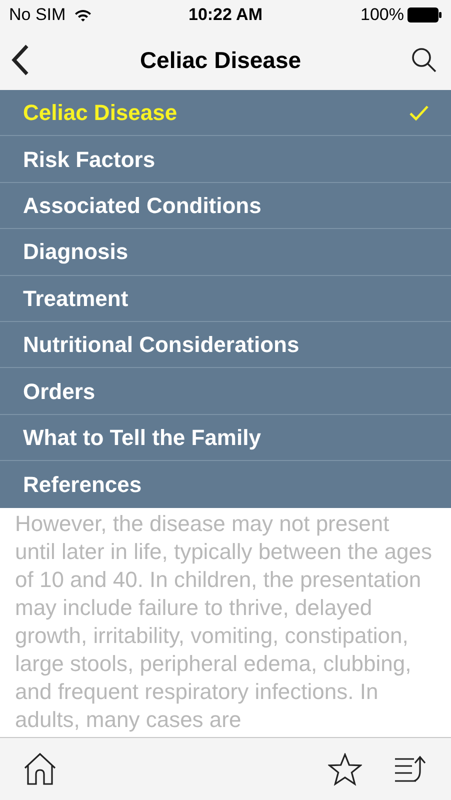 This screenshot has height=800, width=451. I want to click on back-icon, so click(20, 60).